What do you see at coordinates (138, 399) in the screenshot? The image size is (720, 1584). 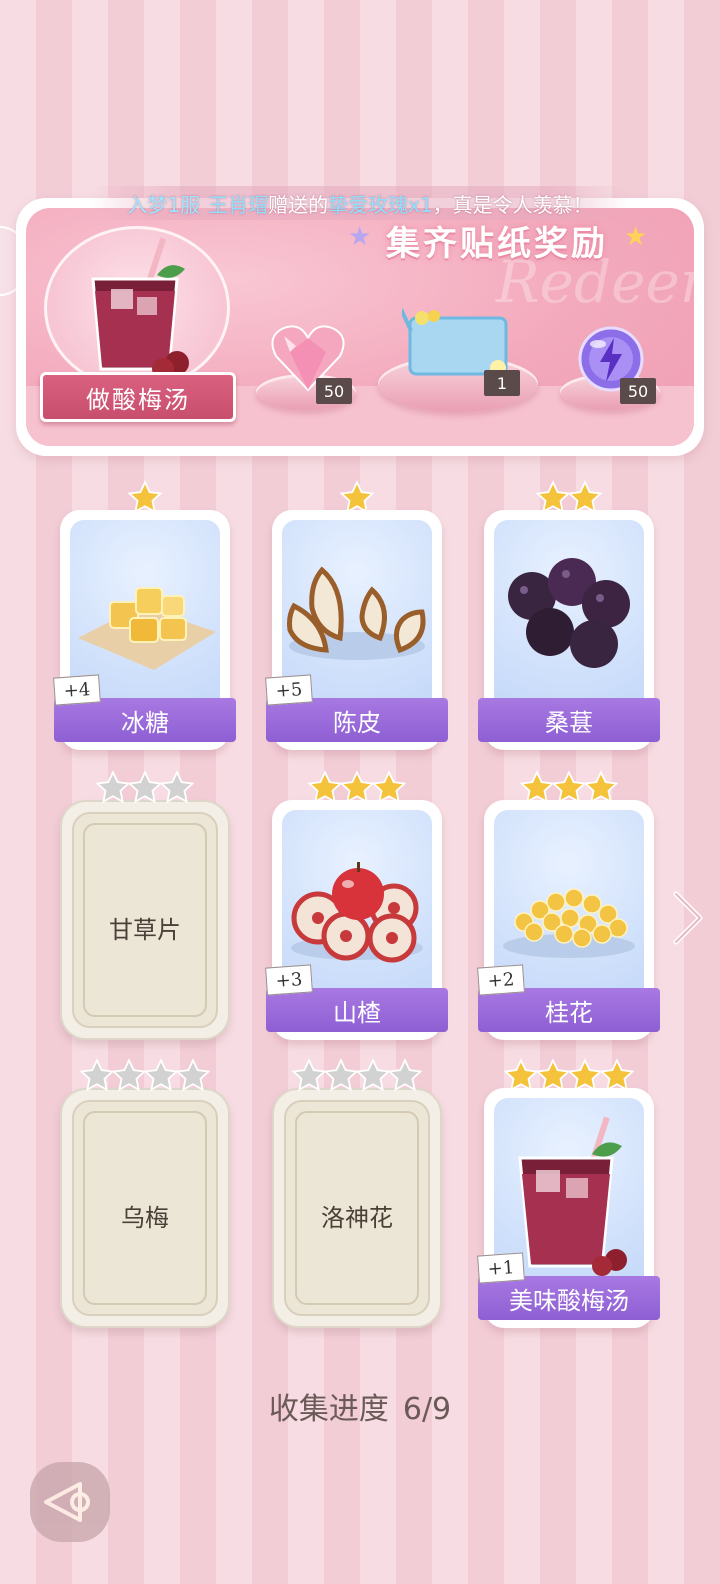 I see `task-label-text: 做酸梅汤` at bounding box center [138, 399].